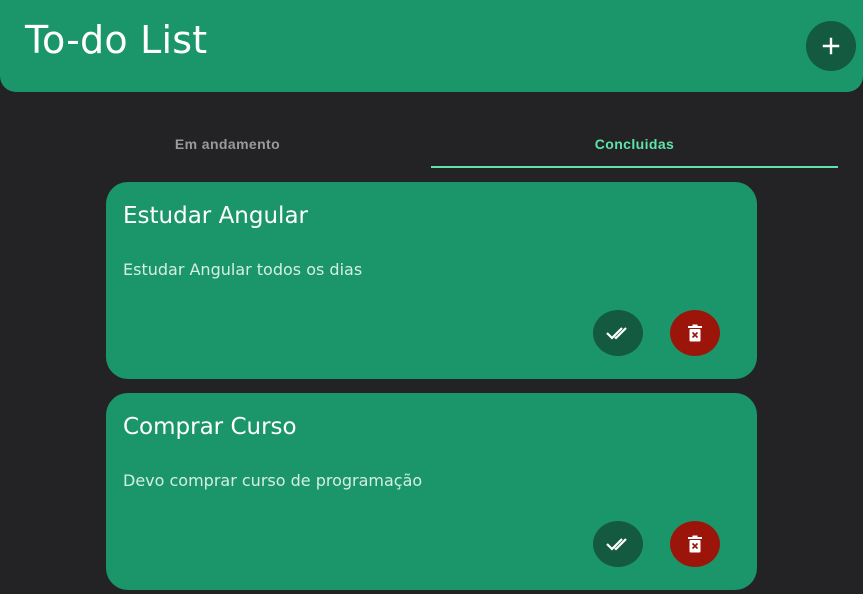  I want to click on task-description: Devo comprar curso de programação, so click(273, 480).